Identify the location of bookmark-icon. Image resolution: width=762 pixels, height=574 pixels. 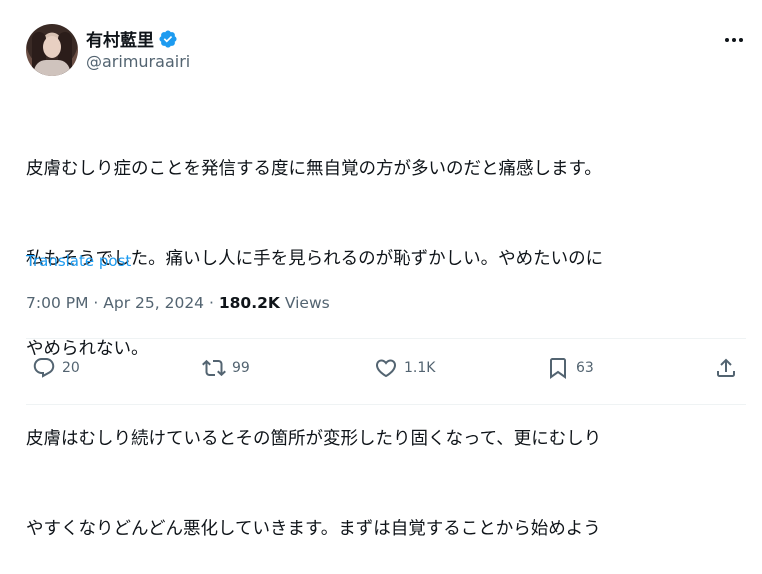
(558, 368).